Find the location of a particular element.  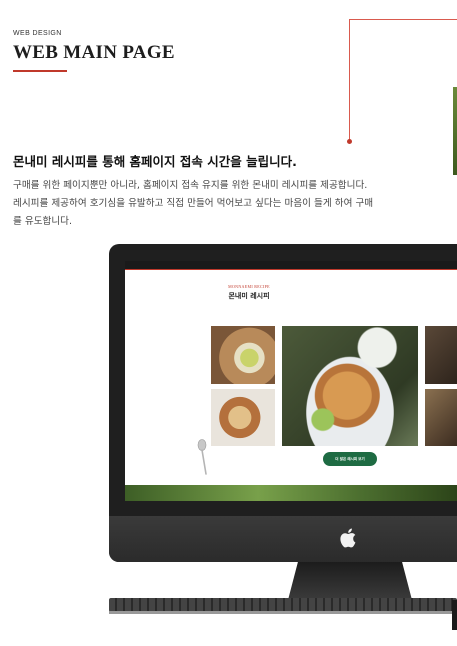

web-design-label: WEB DESIGN is located at coordinates (37, 33).